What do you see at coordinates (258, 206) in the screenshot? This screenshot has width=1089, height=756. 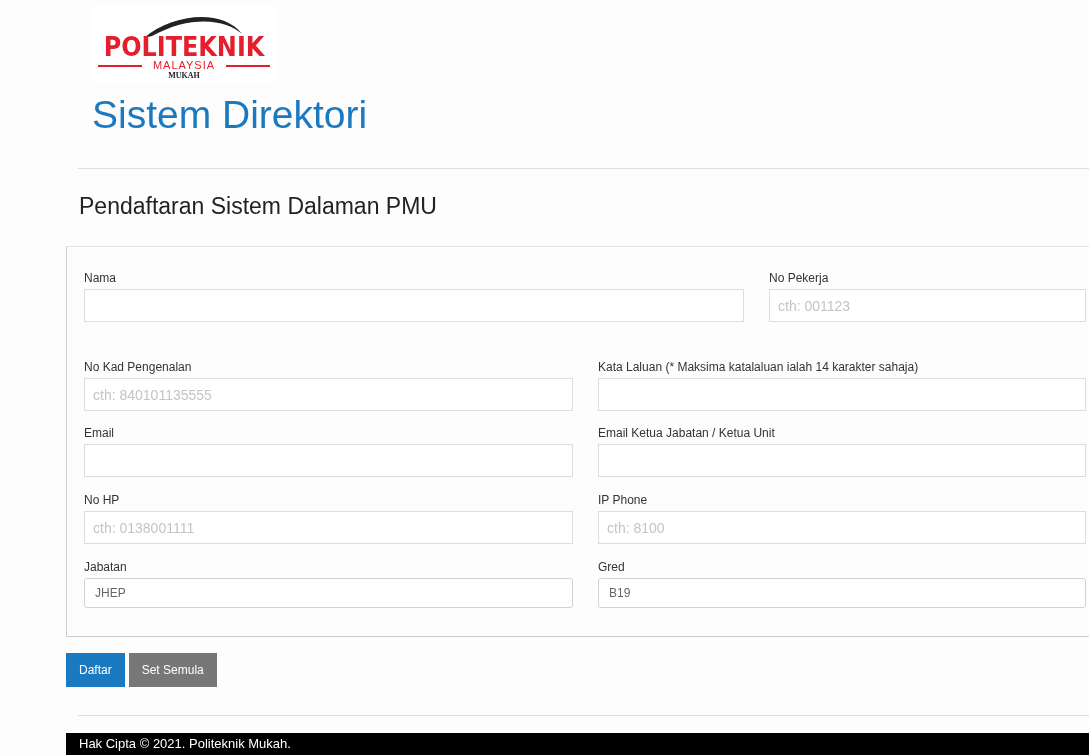 I see `form-heading: Pendaftaran Sistem Dalaman PMU` at bounding box center [258, 206].